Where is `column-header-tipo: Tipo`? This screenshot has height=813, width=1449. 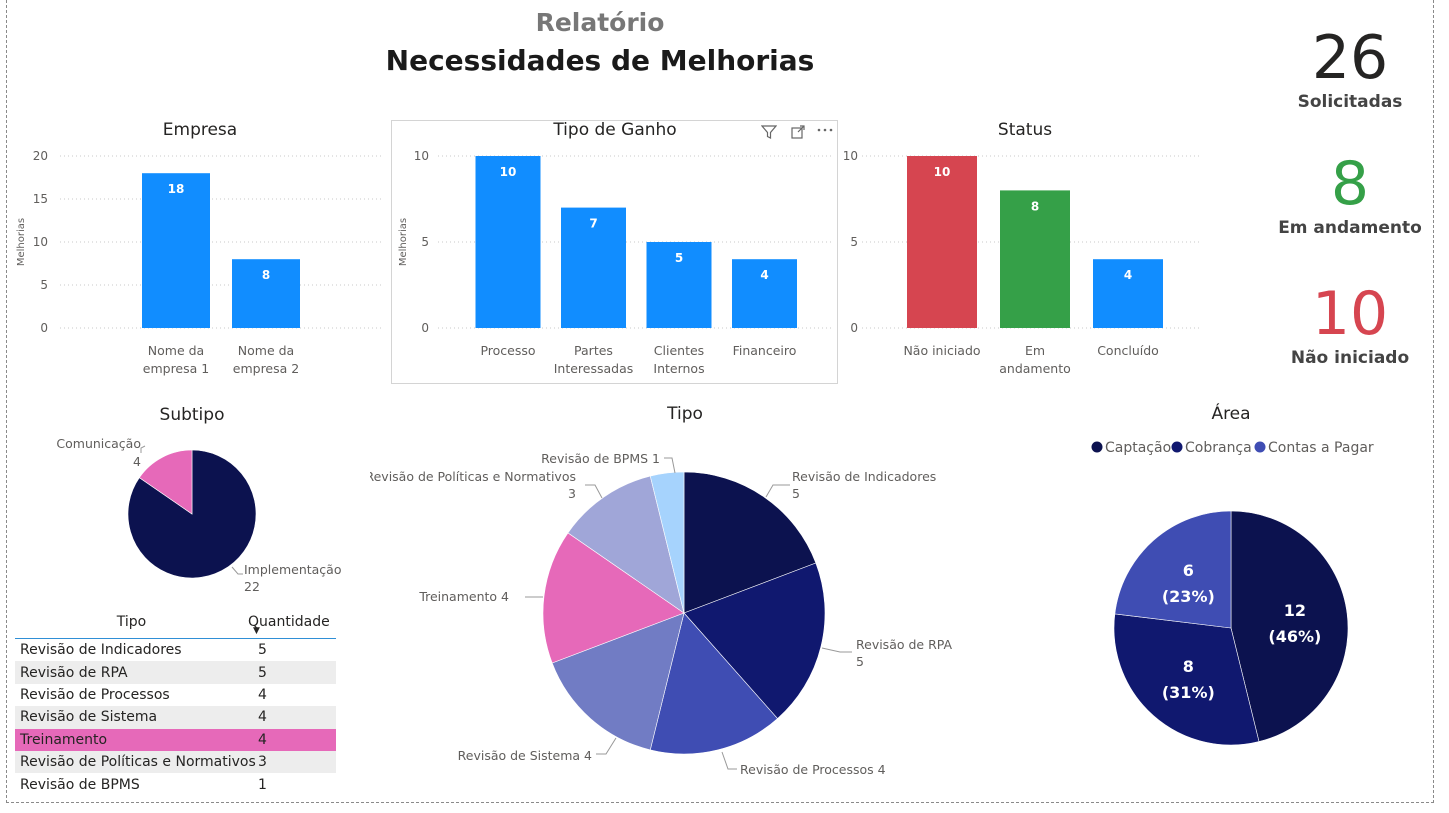
column-header-tipo: Tipo is located at coordinates (131, 626).